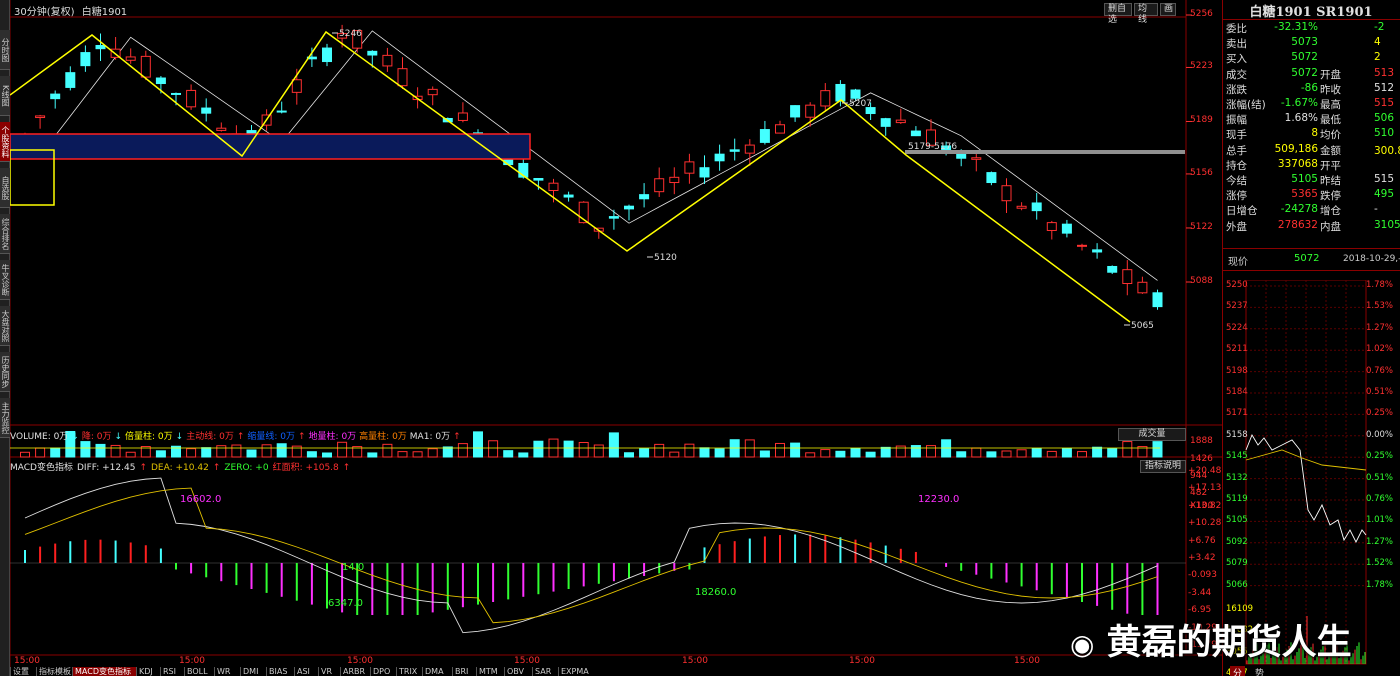 The width and height of the screenshot is (1400, 676). Describe the element at coordinates (1236, 226) in the screenshot. I see `quote-label: 外盘` at that location.